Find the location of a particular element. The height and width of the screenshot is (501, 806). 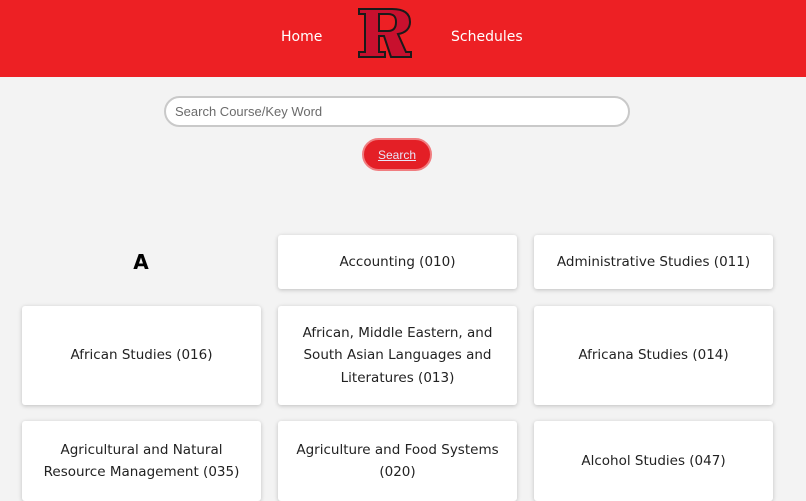

subject-card-africana-studies: Africana Studies (014) is located at coordinates (653, 355).